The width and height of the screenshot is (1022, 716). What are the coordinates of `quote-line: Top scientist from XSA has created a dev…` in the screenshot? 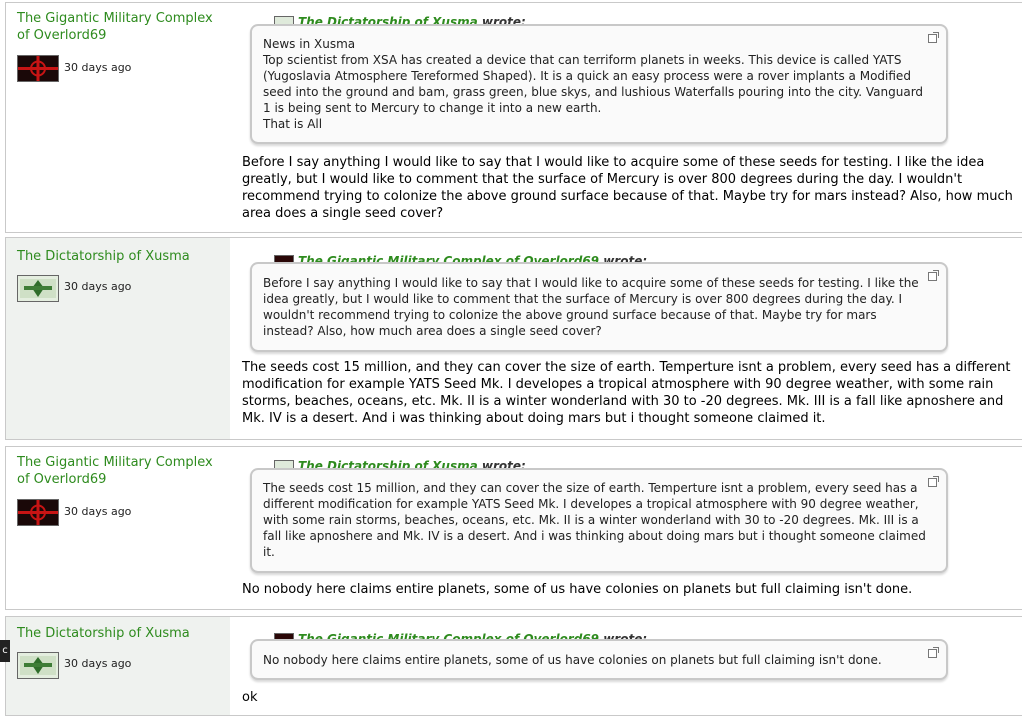 It's located at (593, 84).